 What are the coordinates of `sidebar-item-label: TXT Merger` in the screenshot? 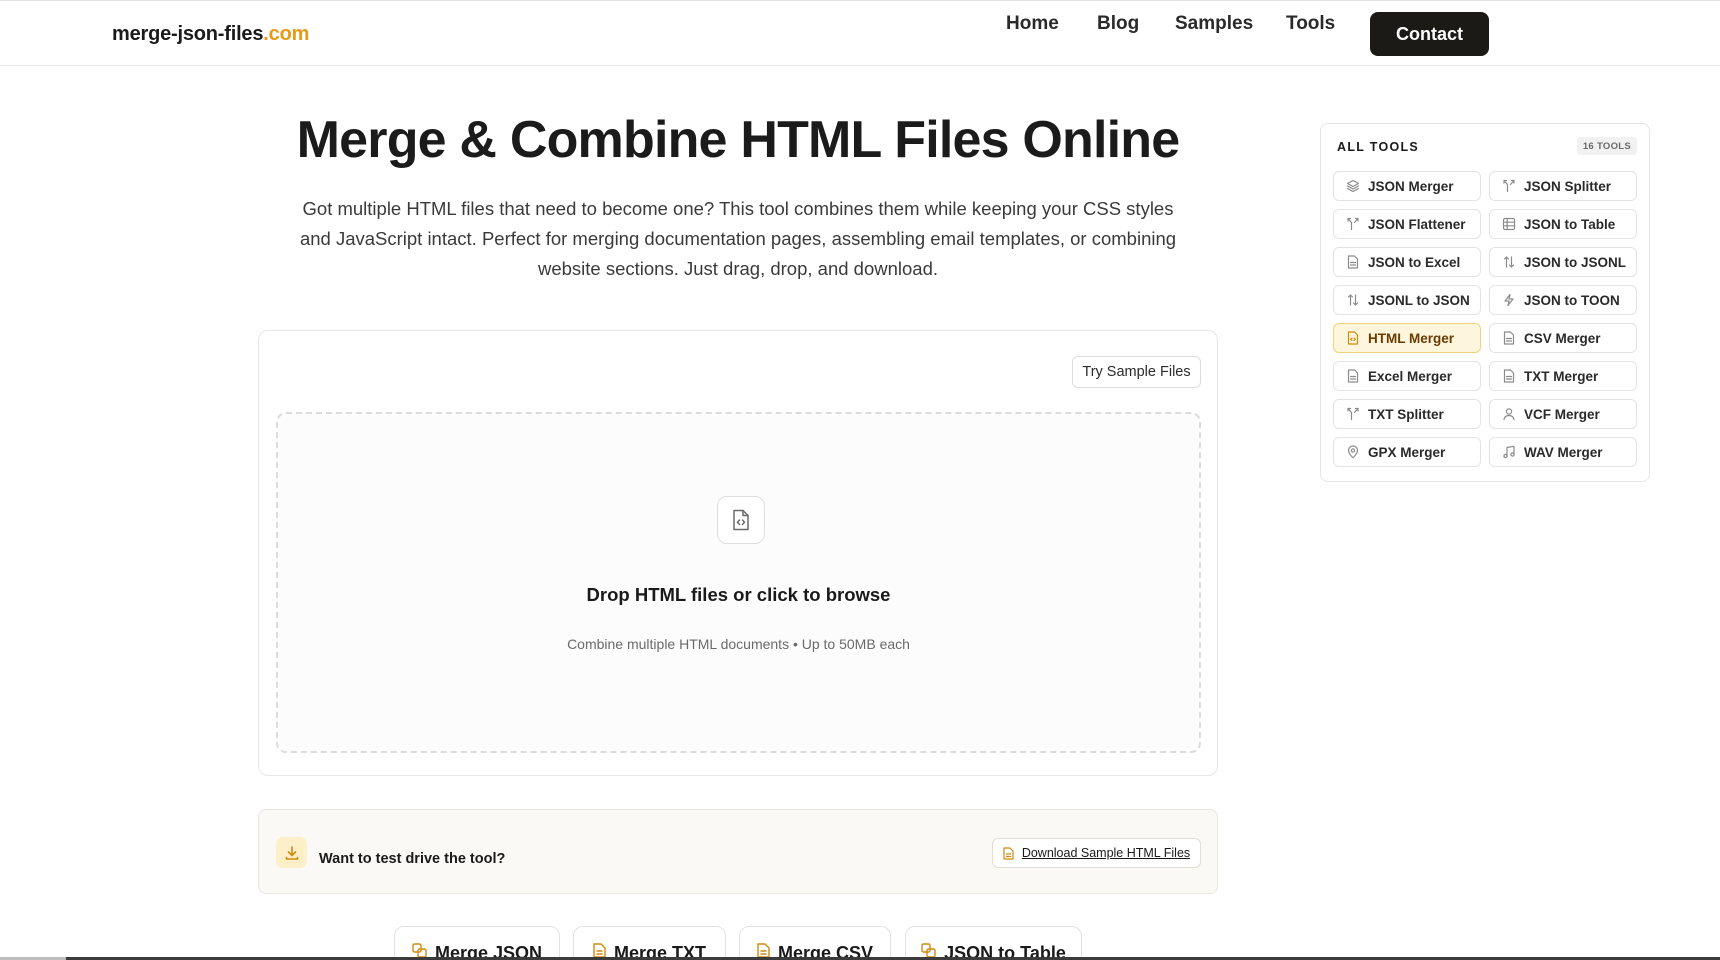 It's located at (1561, 376).